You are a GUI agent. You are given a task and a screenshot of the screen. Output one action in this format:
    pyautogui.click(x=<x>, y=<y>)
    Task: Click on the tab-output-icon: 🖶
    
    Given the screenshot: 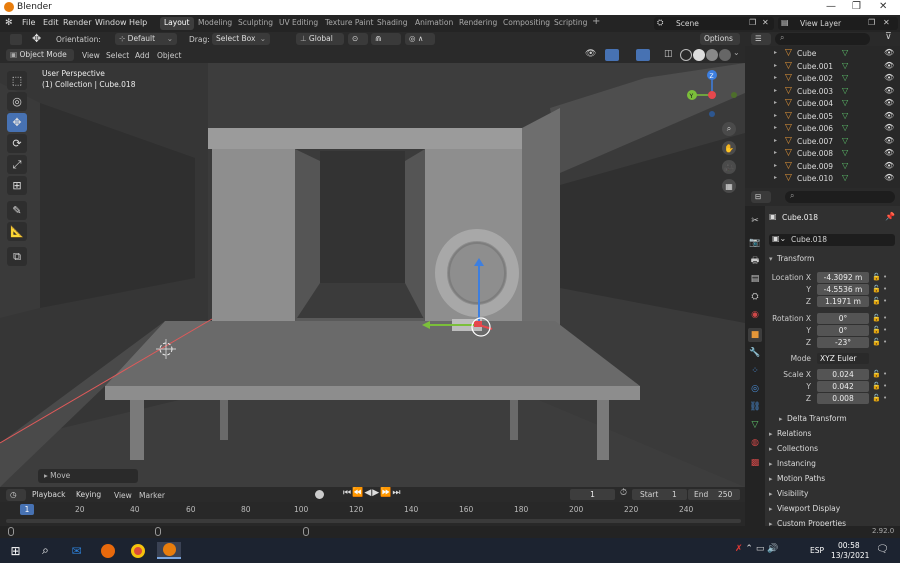 What is the action you would take?
    pyautogui.click(x=755, y=261)
    